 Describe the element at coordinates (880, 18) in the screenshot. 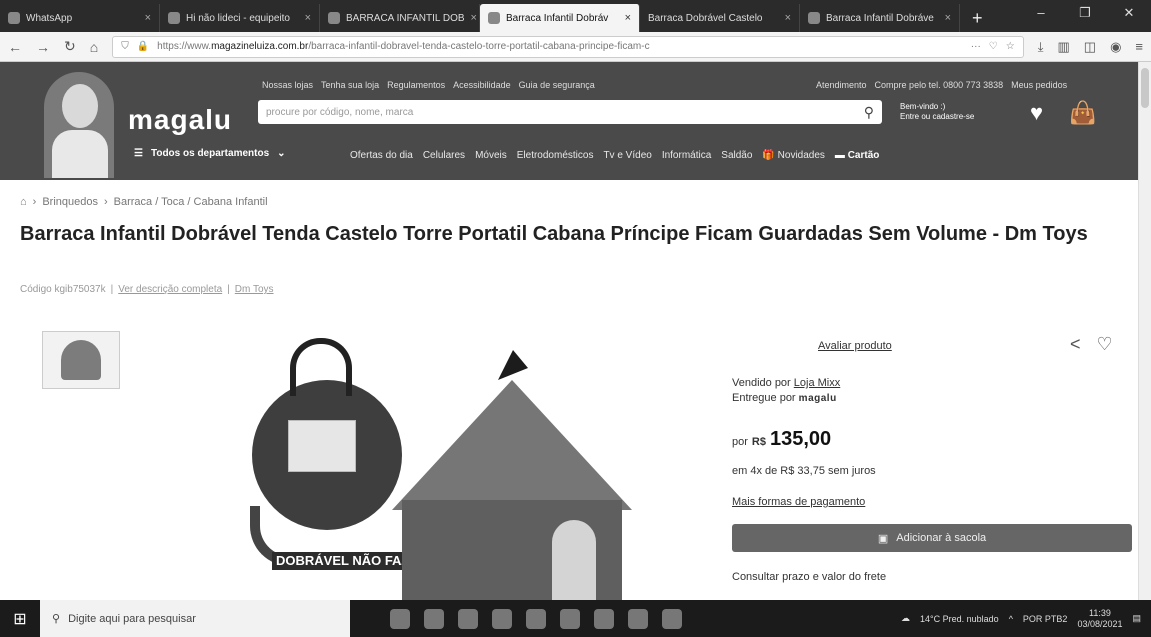

I see `tab-6: Barraca Infantil Dobráve ×` at that location.